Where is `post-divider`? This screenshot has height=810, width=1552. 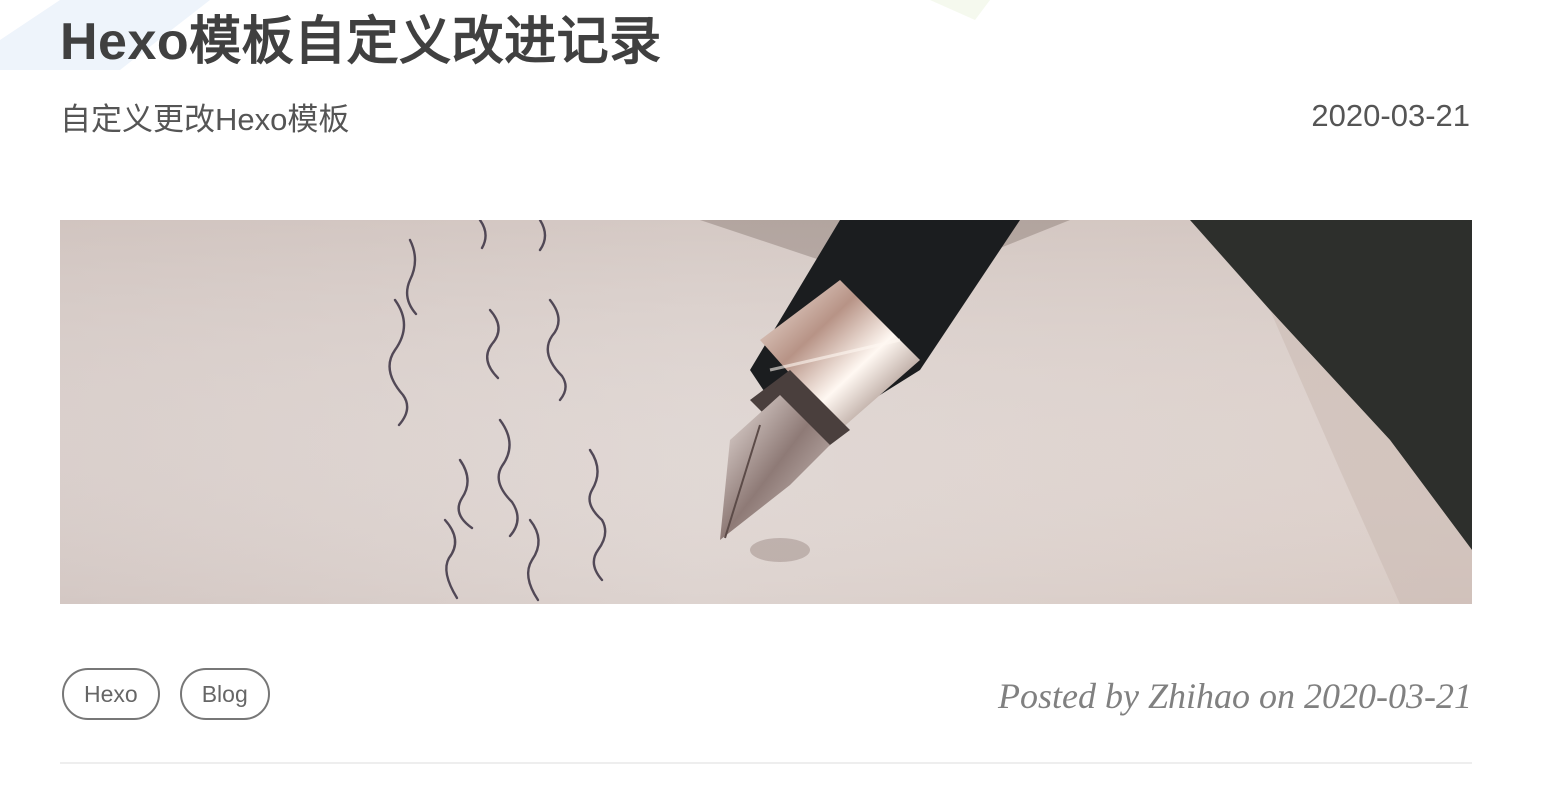 post-divider is located at coordinates (766, 763).